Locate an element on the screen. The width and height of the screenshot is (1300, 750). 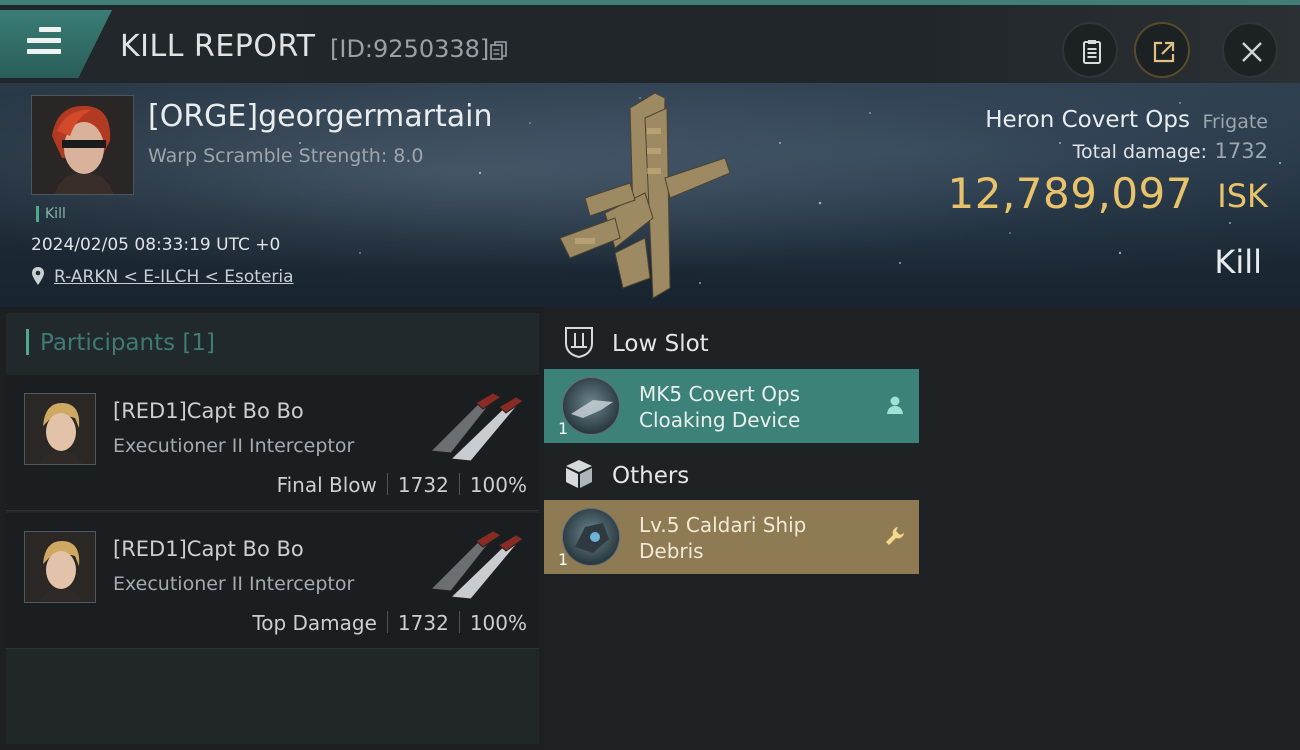
share-button is located at coordinates (1162, 50).